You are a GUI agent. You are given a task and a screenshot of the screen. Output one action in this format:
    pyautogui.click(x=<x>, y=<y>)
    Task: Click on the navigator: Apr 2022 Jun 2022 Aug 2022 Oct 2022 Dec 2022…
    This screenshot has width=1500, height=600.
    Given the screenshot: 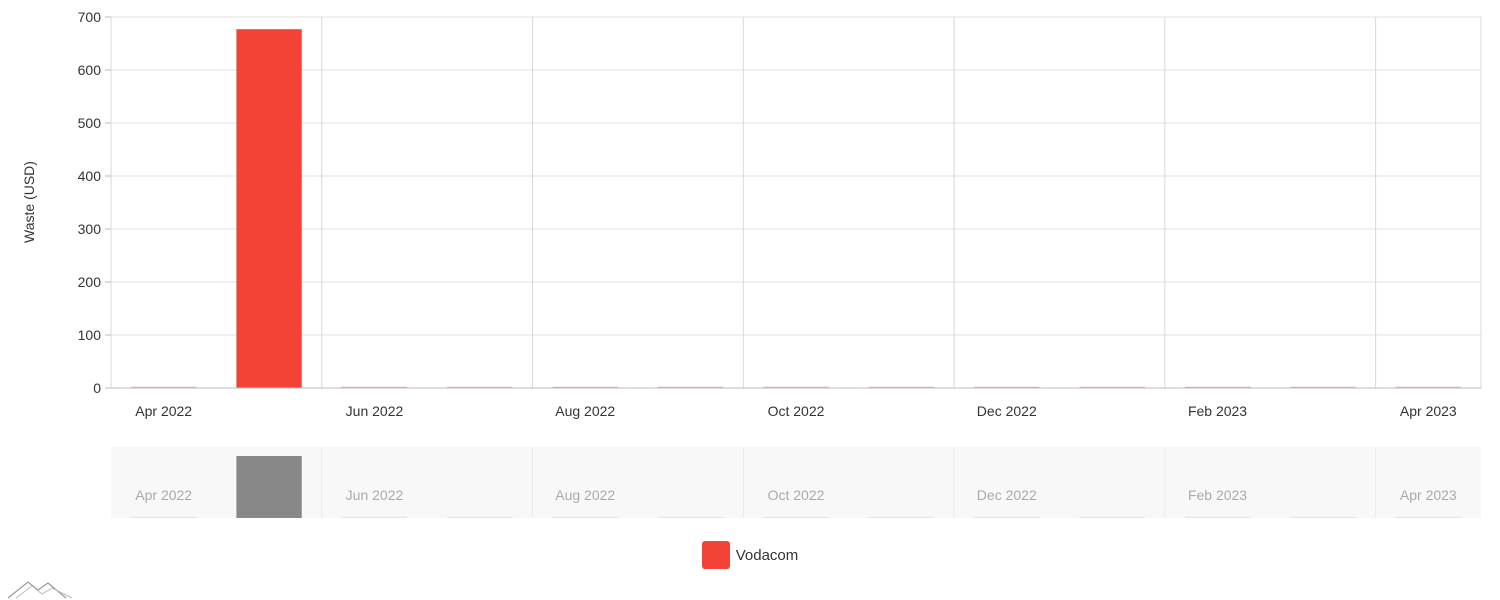 What is the action you would take?
    pyautogui.click(x=796, y=482)
    